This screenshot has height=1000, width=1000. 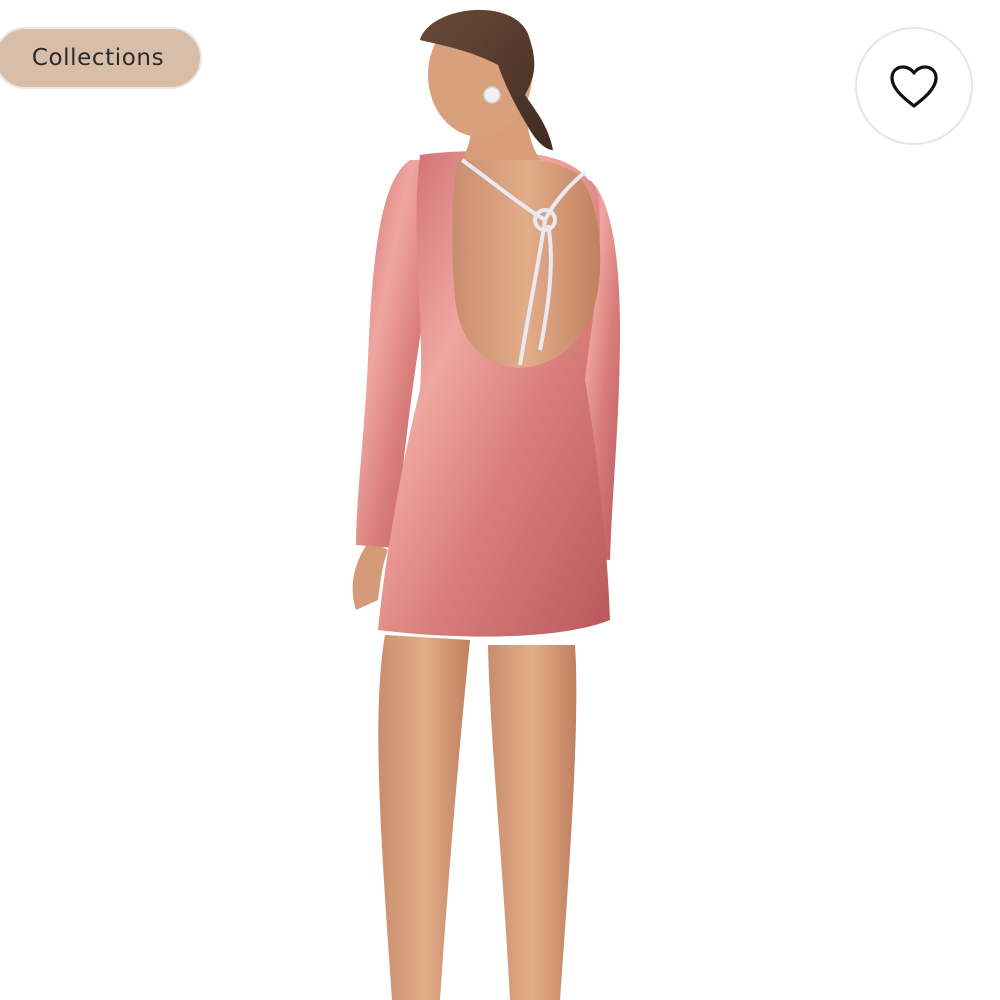 I want to click on heart-outline-icon, so click(x=914, y=86).